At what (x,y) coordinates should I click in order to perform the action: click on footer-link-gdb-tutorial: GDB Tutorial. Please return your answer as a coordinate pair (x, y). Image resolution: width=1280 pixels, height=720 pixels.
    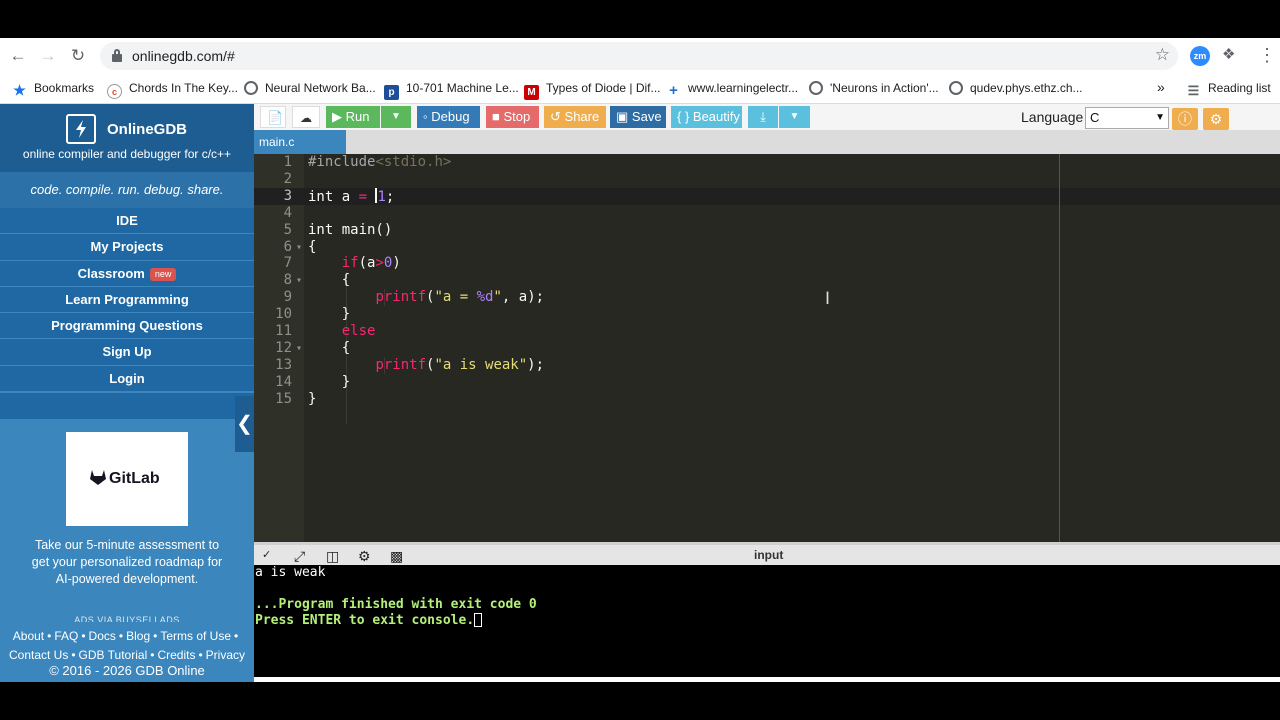
    Looking at the image, I should click on (113, 655).